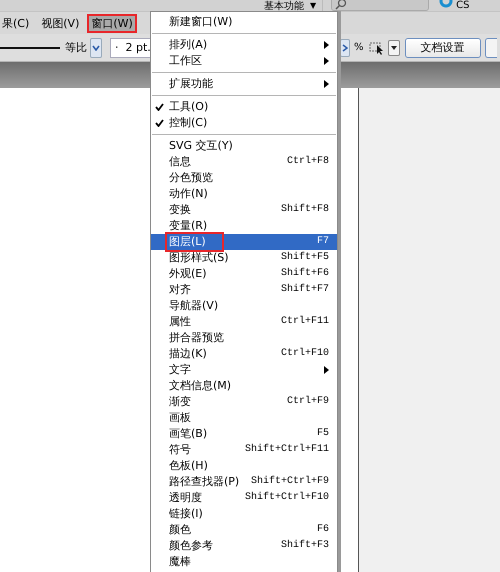 Image resolution: width=500 pixels, height=572 pixels. Describe the element at coordinates (186, 514) in the screenshot. I see `menu-item-label: 链接(I)` at that location.